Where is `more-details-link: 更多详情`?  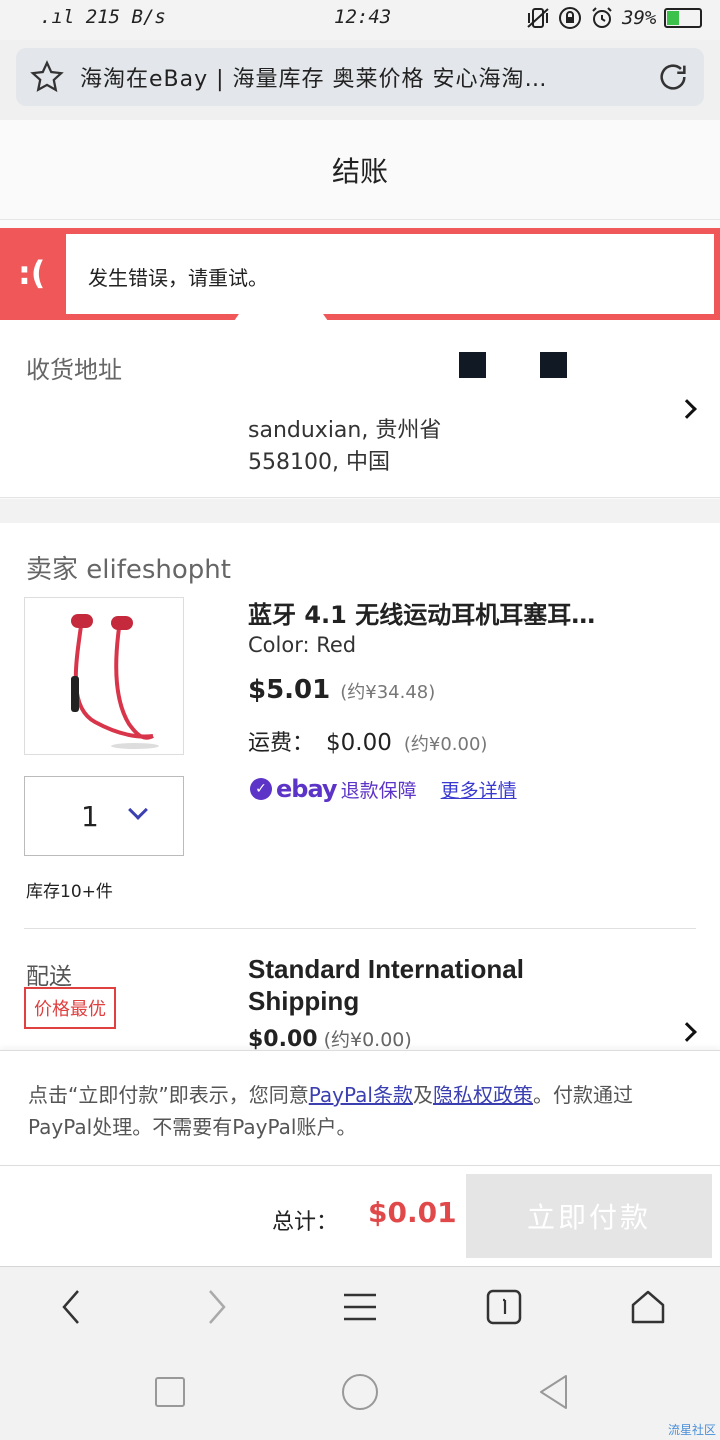 more-details-link: 更多详情 is located at coordinates (479, 789).